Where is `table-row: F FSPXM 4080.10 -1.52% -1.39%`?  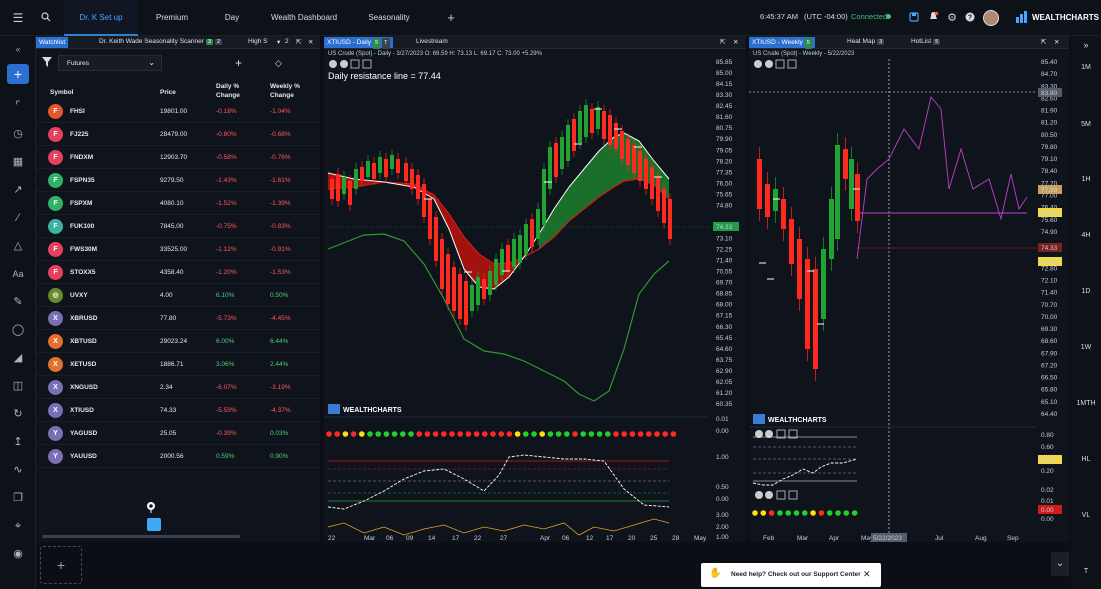 table-row: F FSPXM 4080.10 -1.52% -1.39% is located at coordinates (178, 203).